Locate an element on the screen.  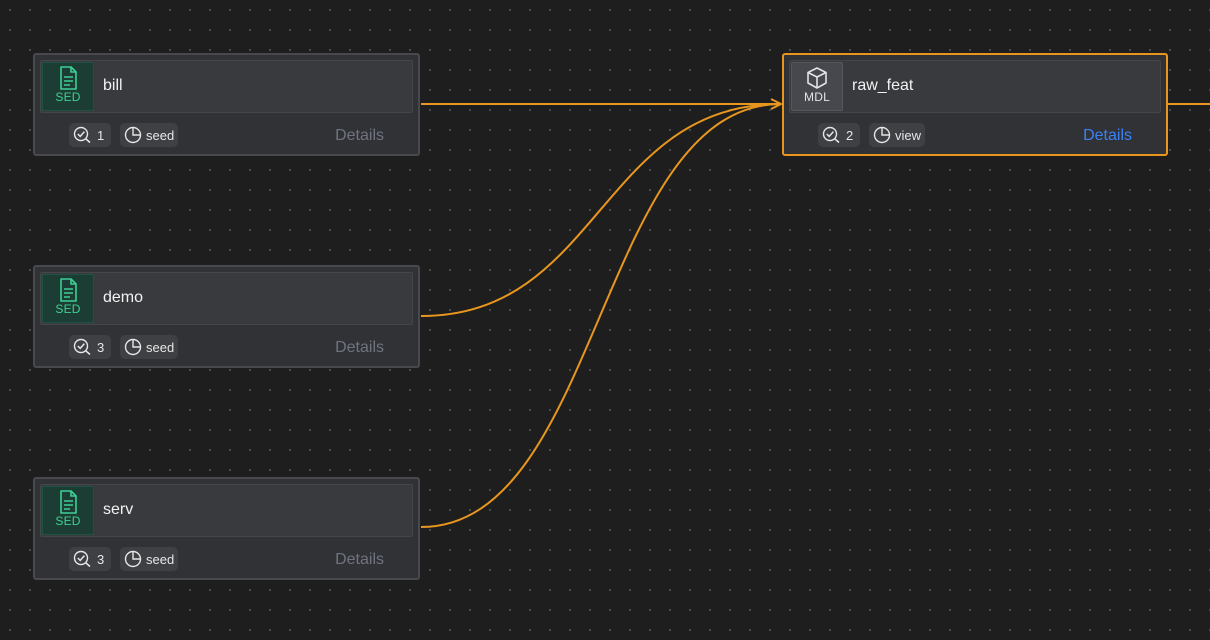
tests-count: 1 is located at coordinates (101, 135).